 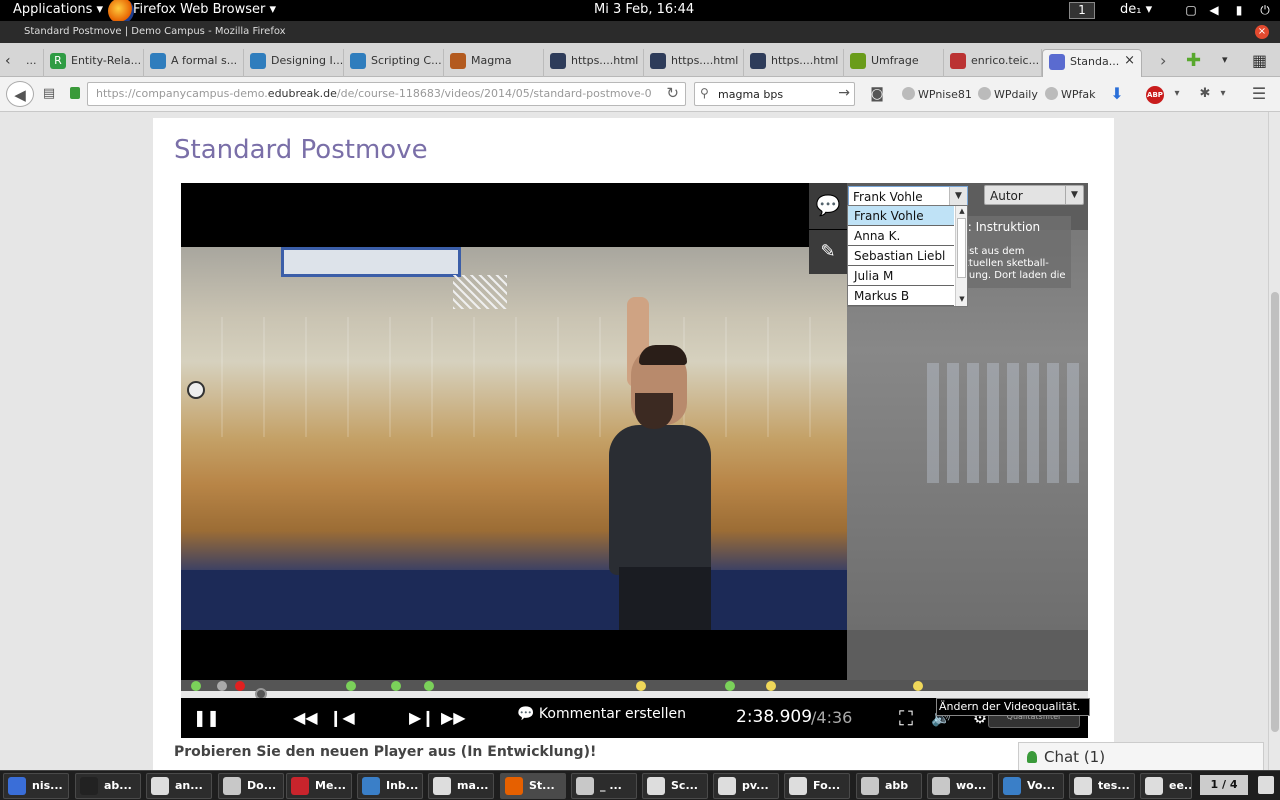 What do you see at coordinates (1136, 9) in the screenshot?
I see `keyboard-layout: de₁ ▾` at bounding box center [1136, 9].